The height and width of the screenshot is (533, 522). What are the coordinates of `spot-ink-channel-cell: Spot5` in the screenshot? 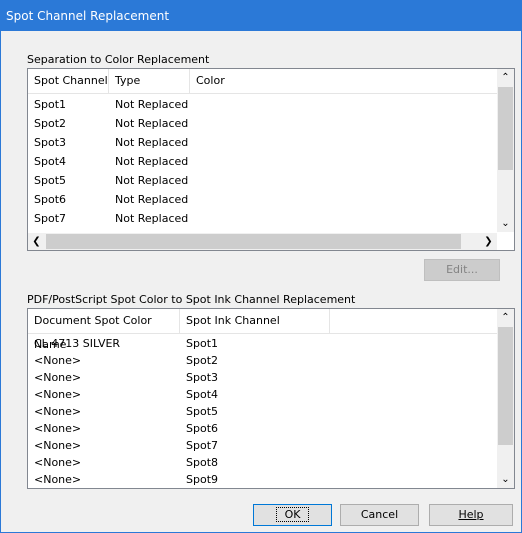 It's located at (202, 411).